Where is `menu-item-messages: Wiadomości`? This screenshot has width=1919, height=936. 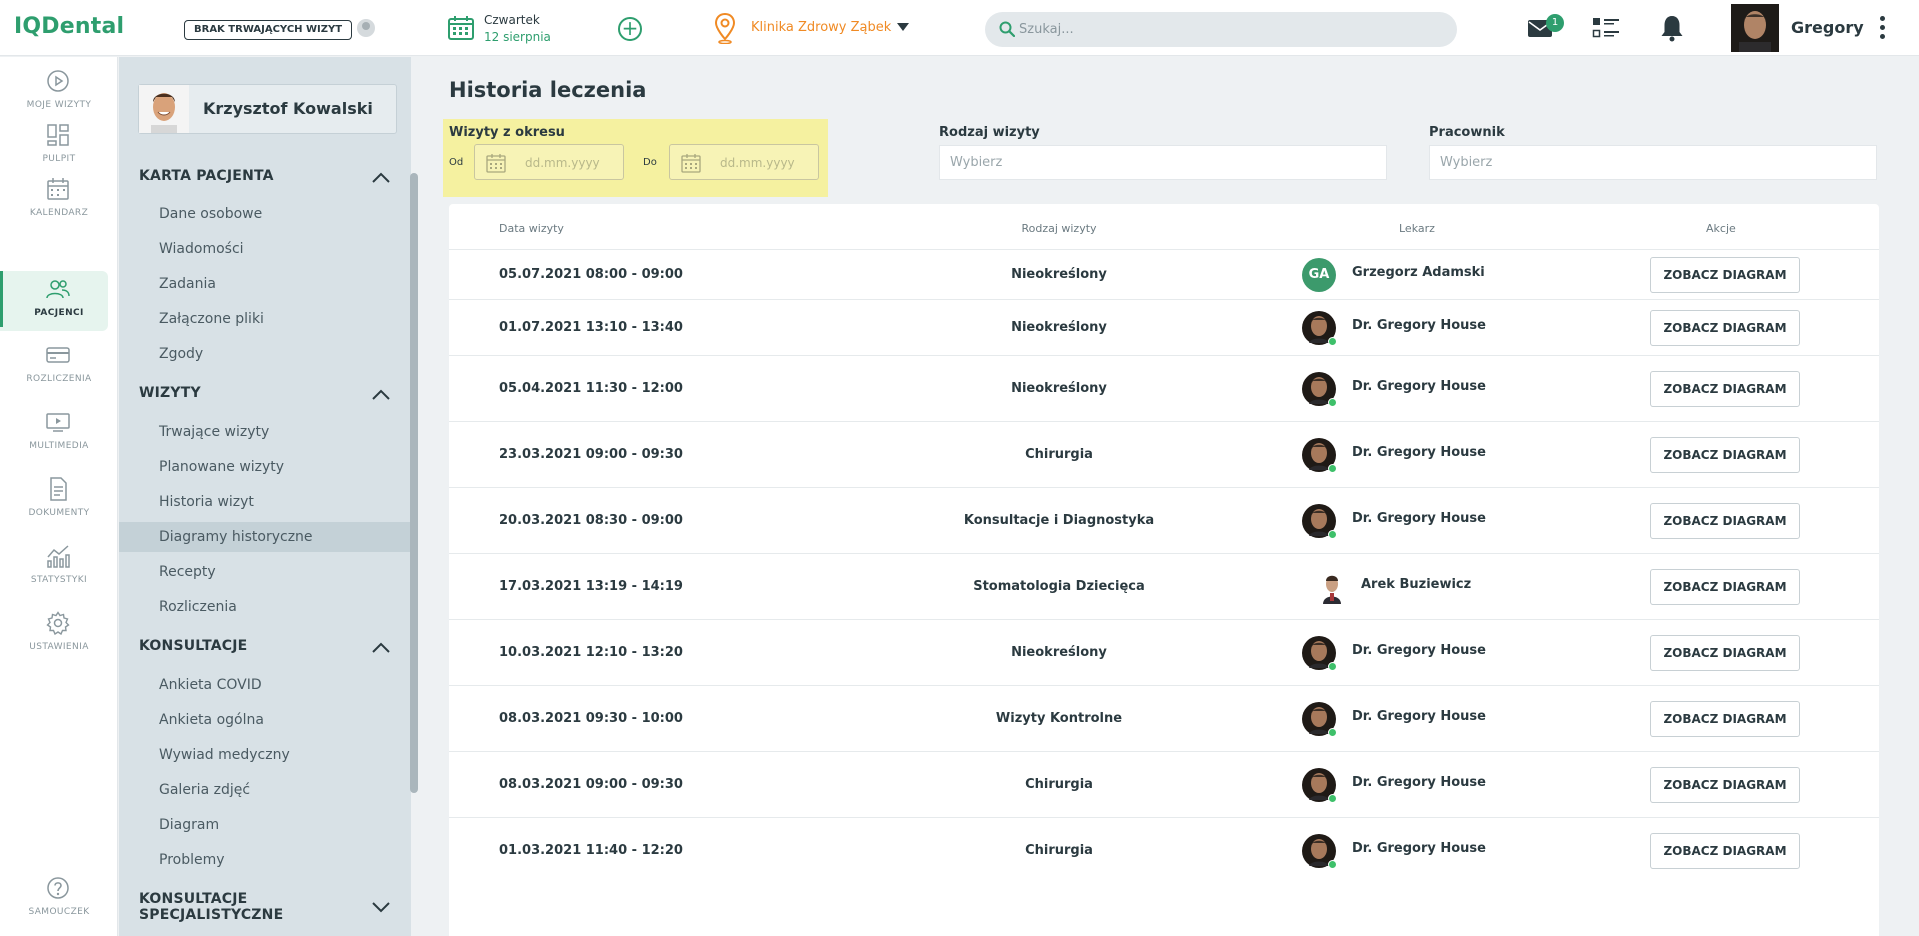
menu-item-messages: Wiadomości is located at coordinates (265, 249).